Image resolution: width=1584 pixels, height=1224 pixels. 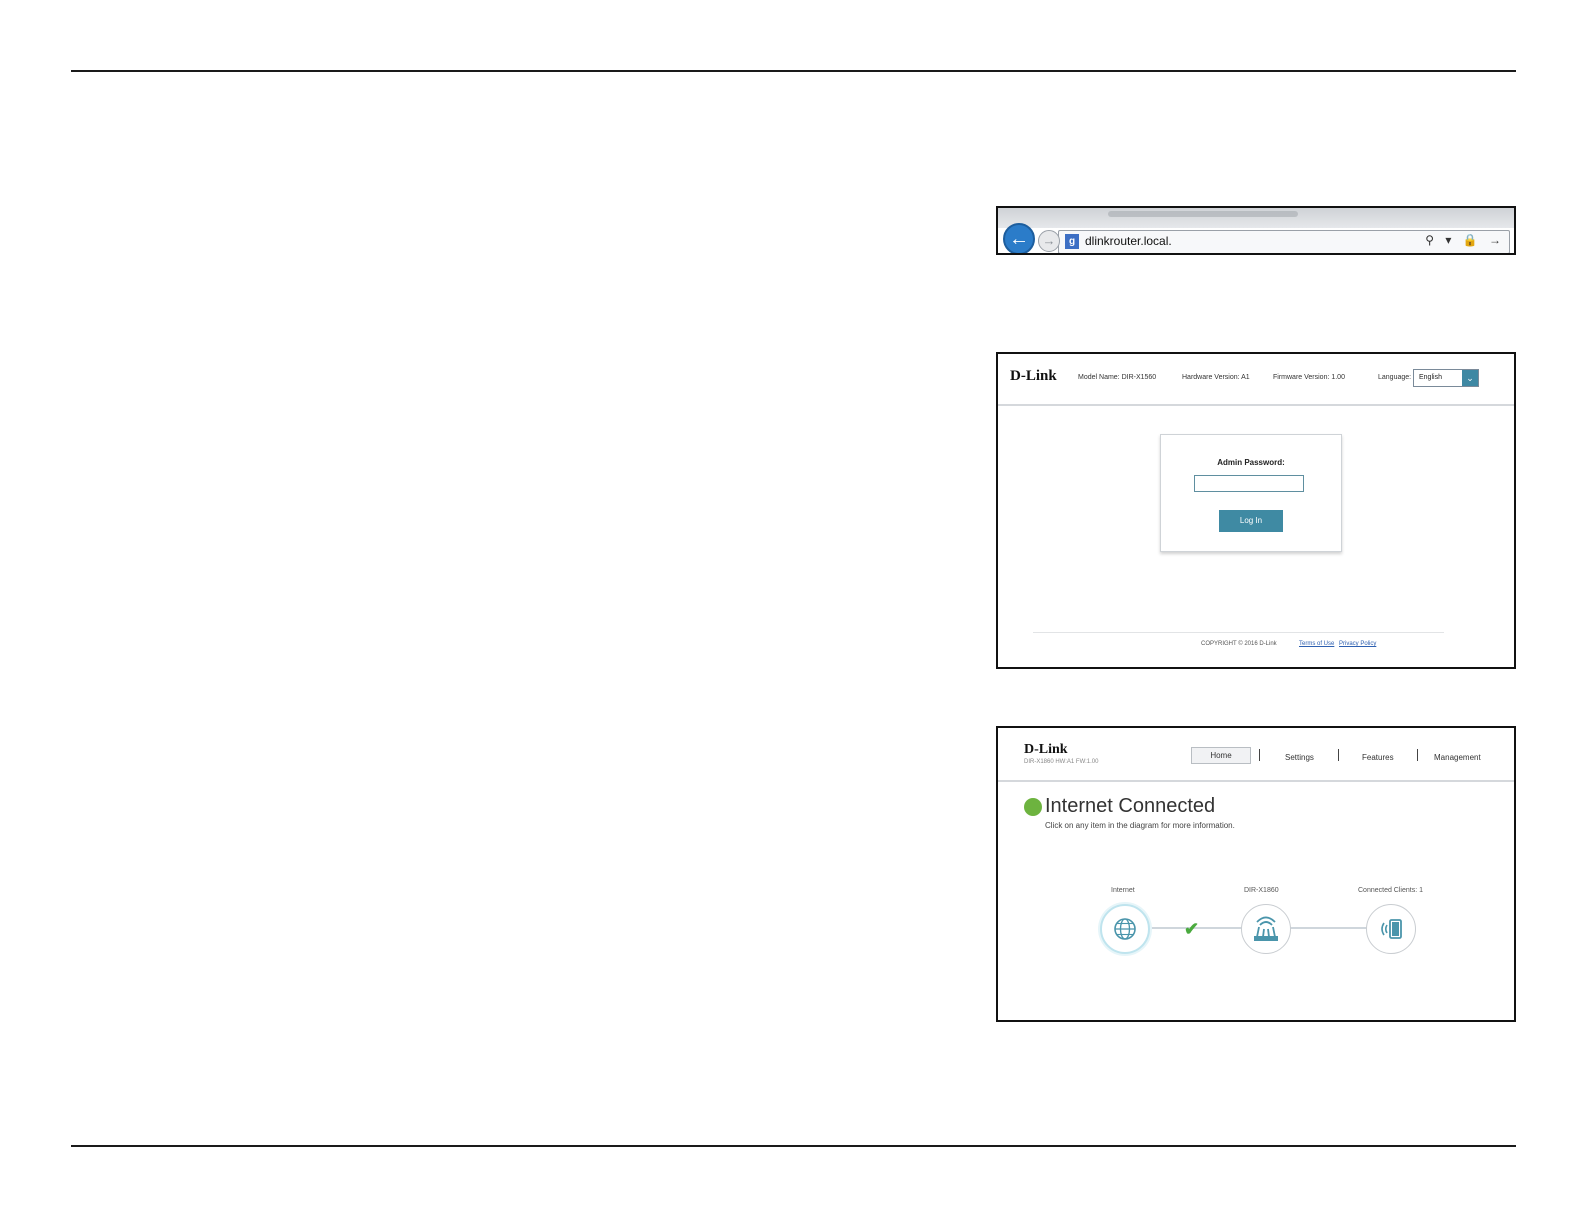 What do you see at coordinates (1130, 806) in the screenshot?
I see `status-title: Internet Connected` at bounding box center [1130, 806].